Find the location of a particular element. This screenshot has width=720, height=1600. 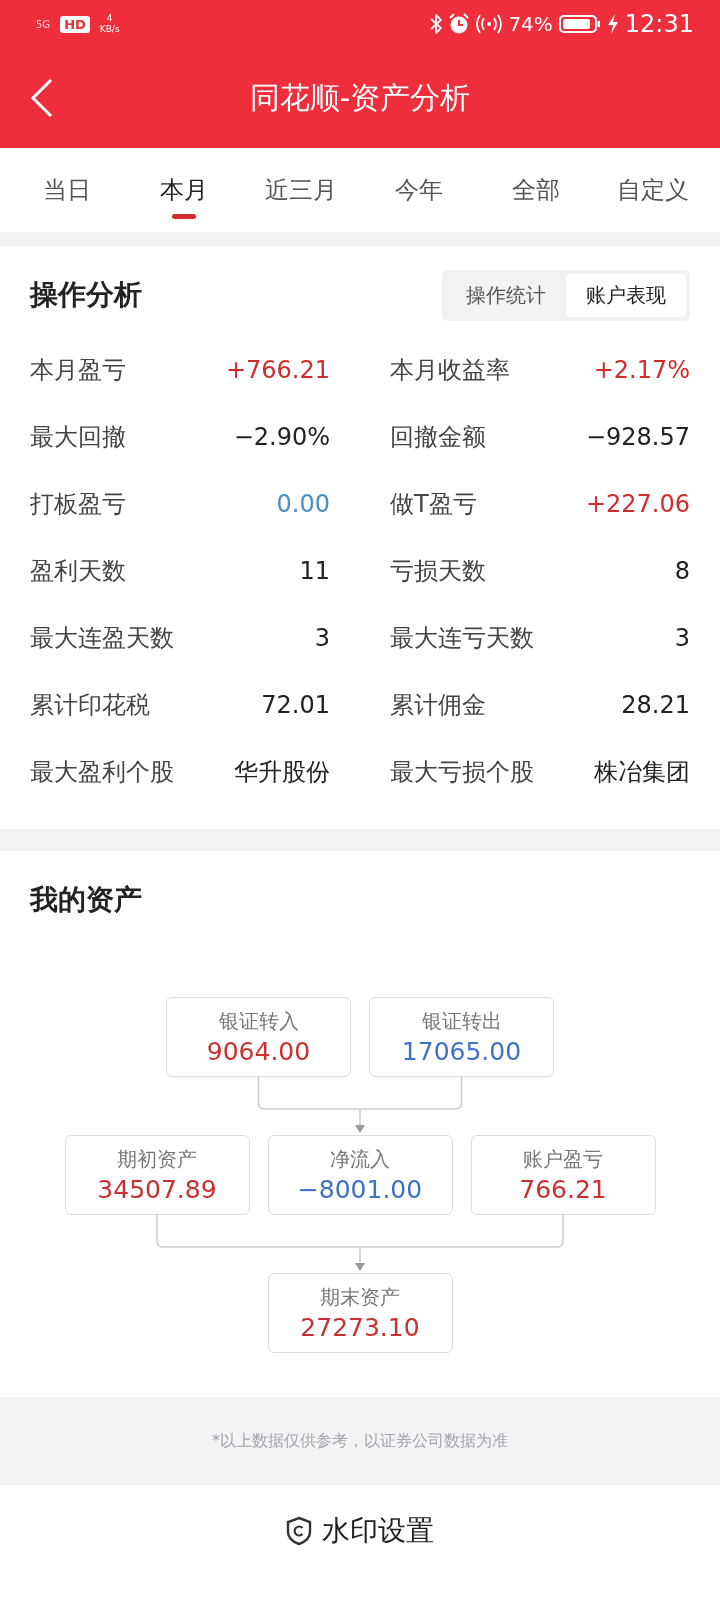

stat-label: 最大盈利个股 is located at coordinates (102, 772).